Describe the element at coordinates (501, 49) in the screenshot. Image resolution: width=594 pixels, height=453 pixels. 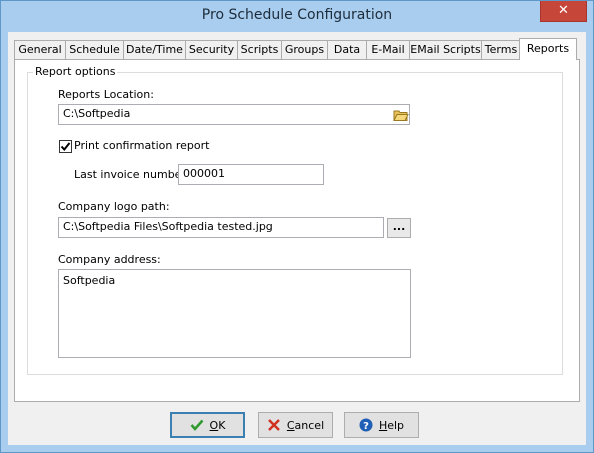
I see `tab-terms: Terms` at that location.